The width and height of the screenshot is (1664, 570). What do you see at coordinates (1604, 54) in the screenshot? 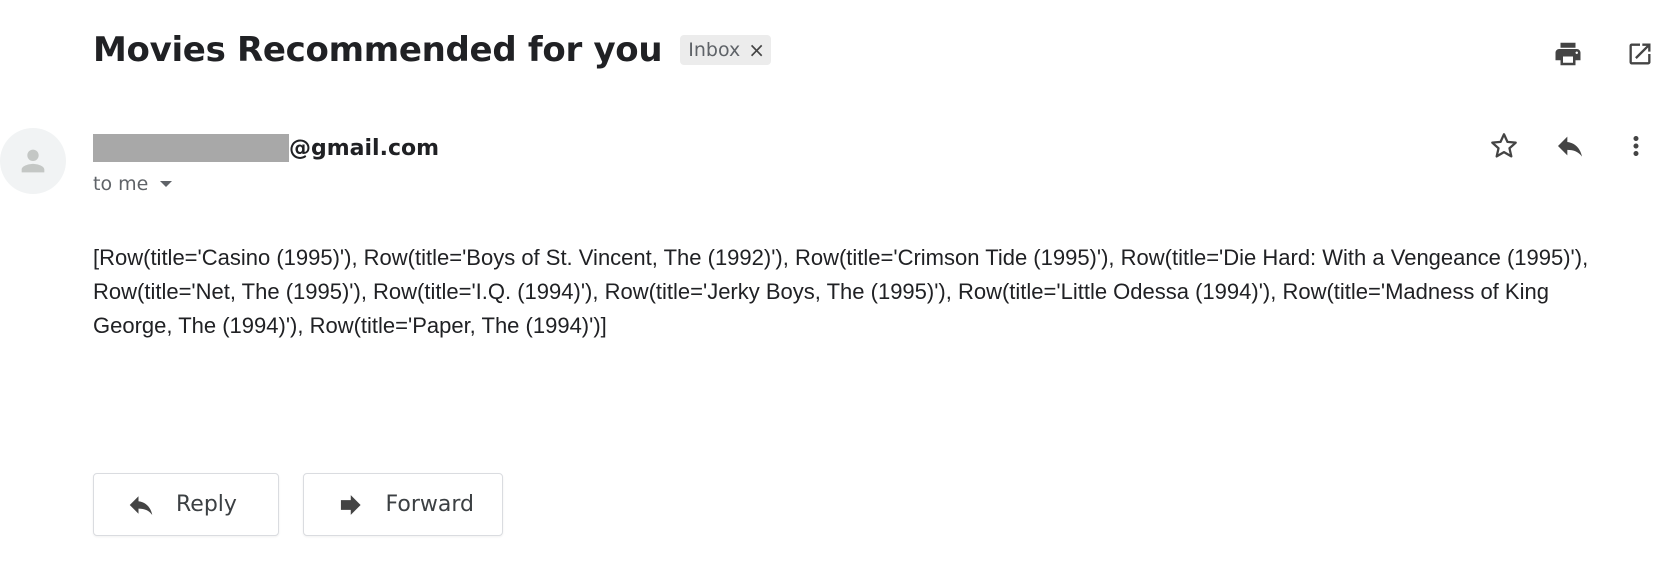
I see `thread-toolbar` at bounding box center [1604, 54].